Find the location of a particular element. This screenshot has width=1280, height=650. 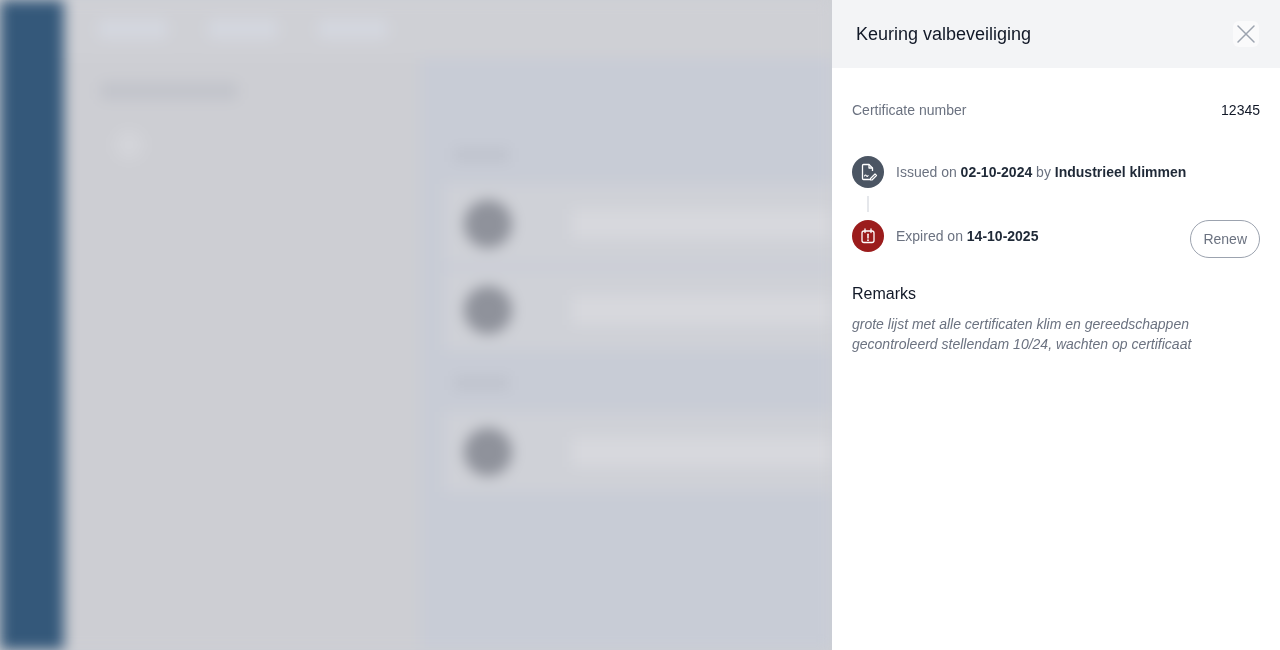

renew-button: Renew is located at coordinates (1225, 239).